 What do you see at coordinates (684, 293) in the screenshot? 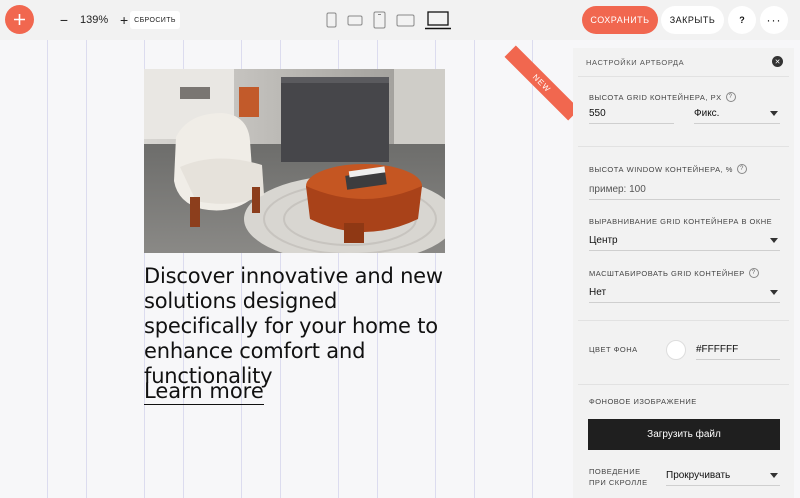
I see `scale-select: Нет` at bounding box center [684, 293].